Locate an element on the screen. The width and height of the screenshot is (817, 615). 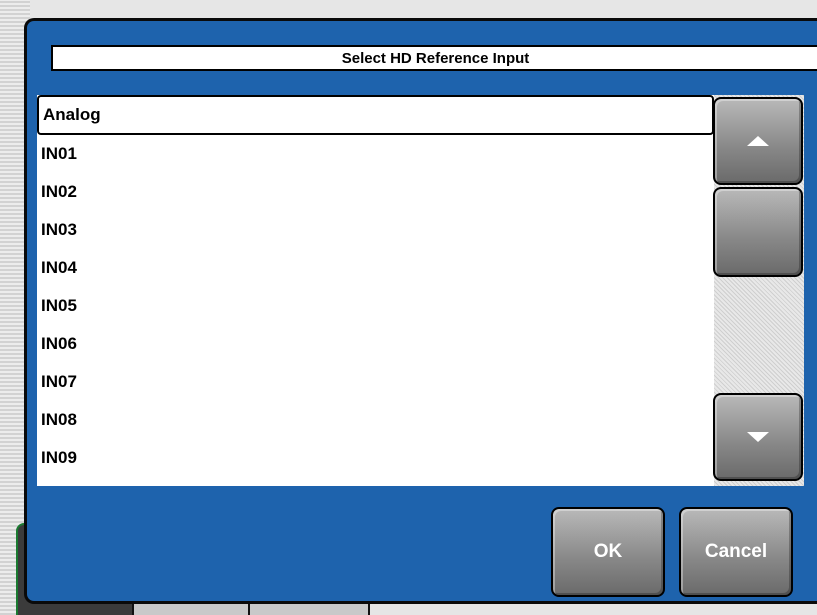
list-item-analog: Analog is located at coordinates (375, 115).